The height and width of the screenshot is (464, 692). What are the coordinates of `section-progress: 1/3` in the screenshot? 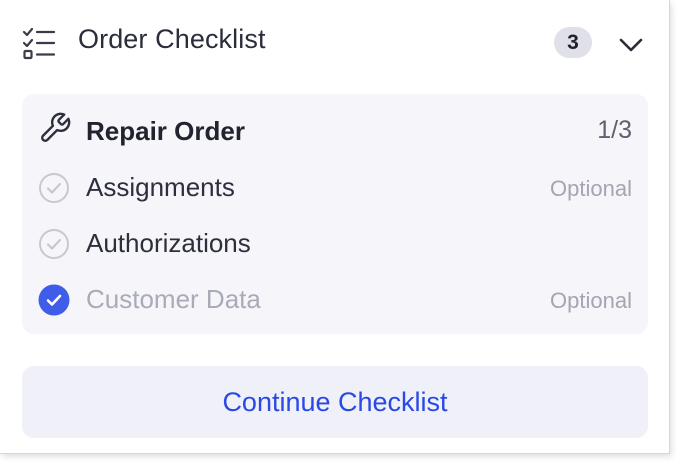 It's located at (614, 130).